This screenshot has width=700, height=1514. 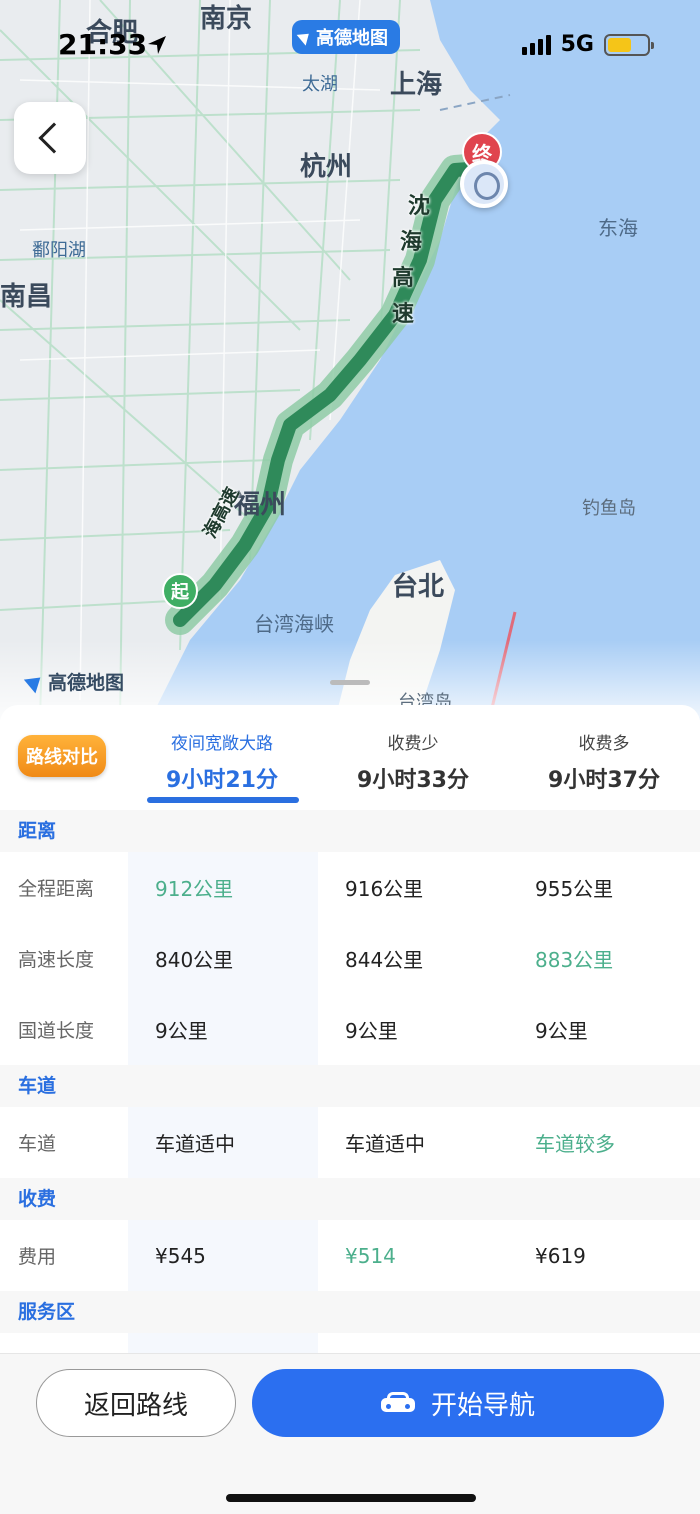 What do you see at coordinates (604, 744) in the screenshot?
I see `route-tag: 收费多` at bounding box center [604, 744].